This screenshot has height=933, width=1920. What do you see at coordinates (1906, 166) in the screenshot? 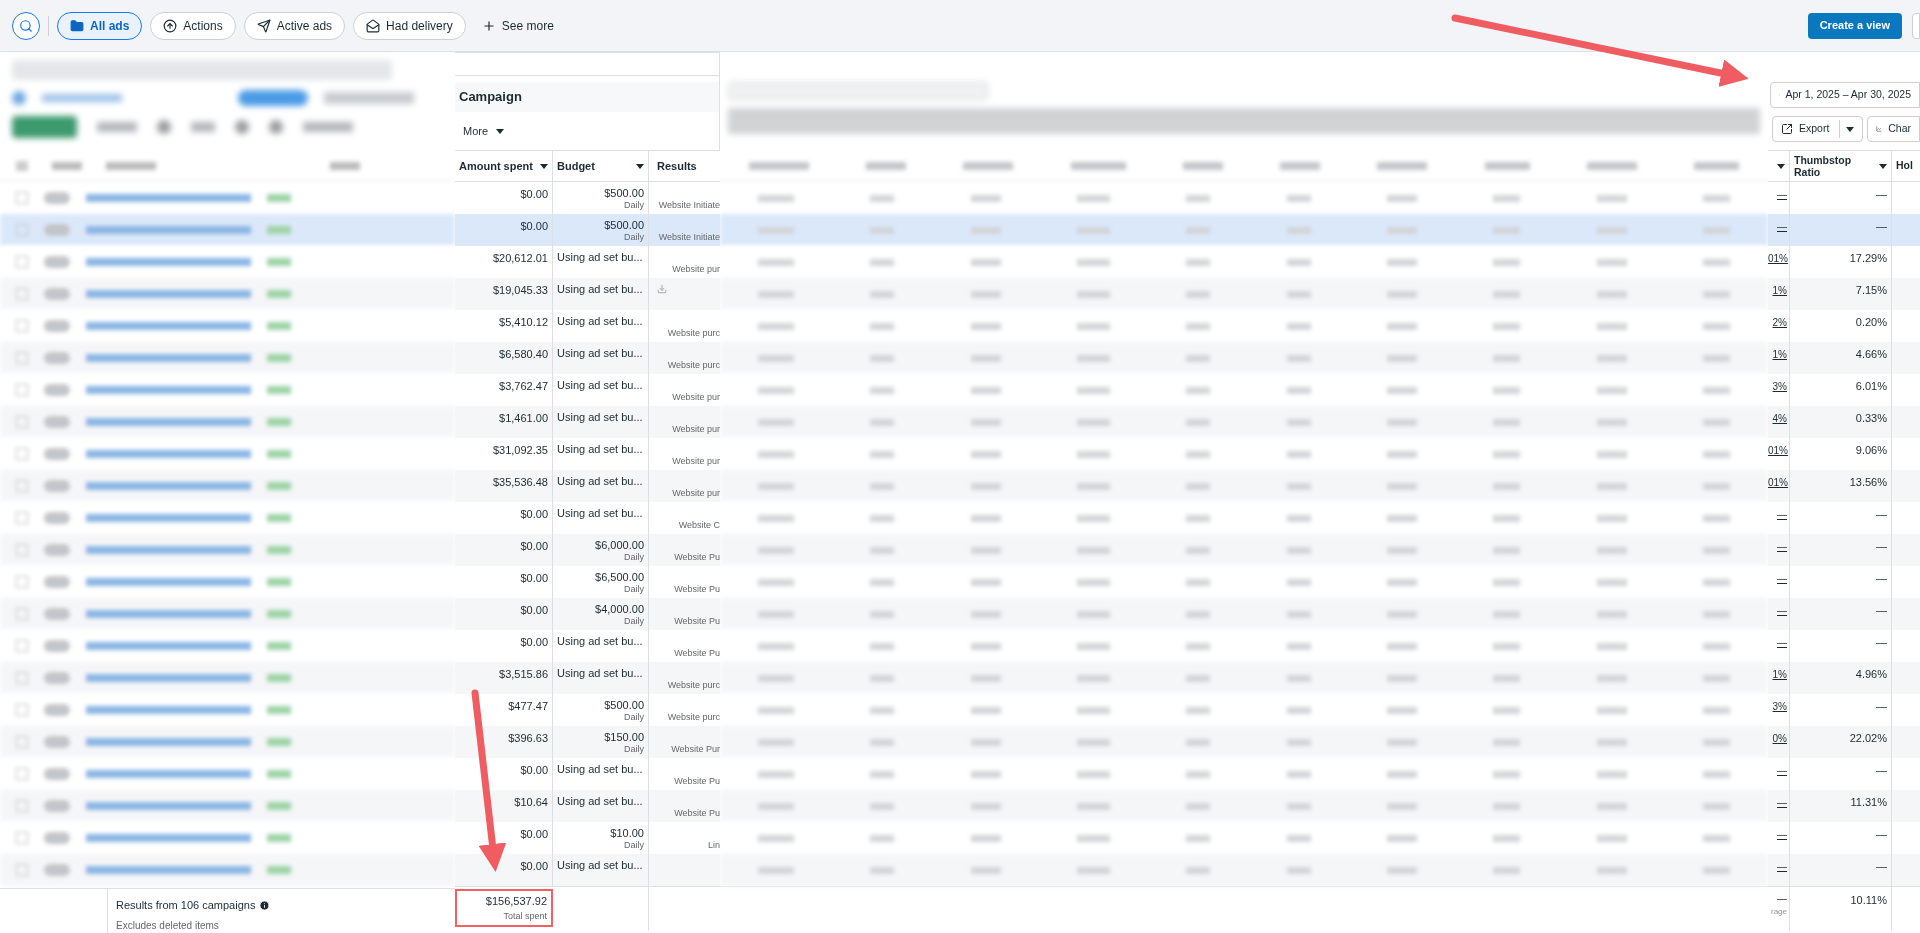
I see `column-header: Hol` at bounding box center [1906, 166].